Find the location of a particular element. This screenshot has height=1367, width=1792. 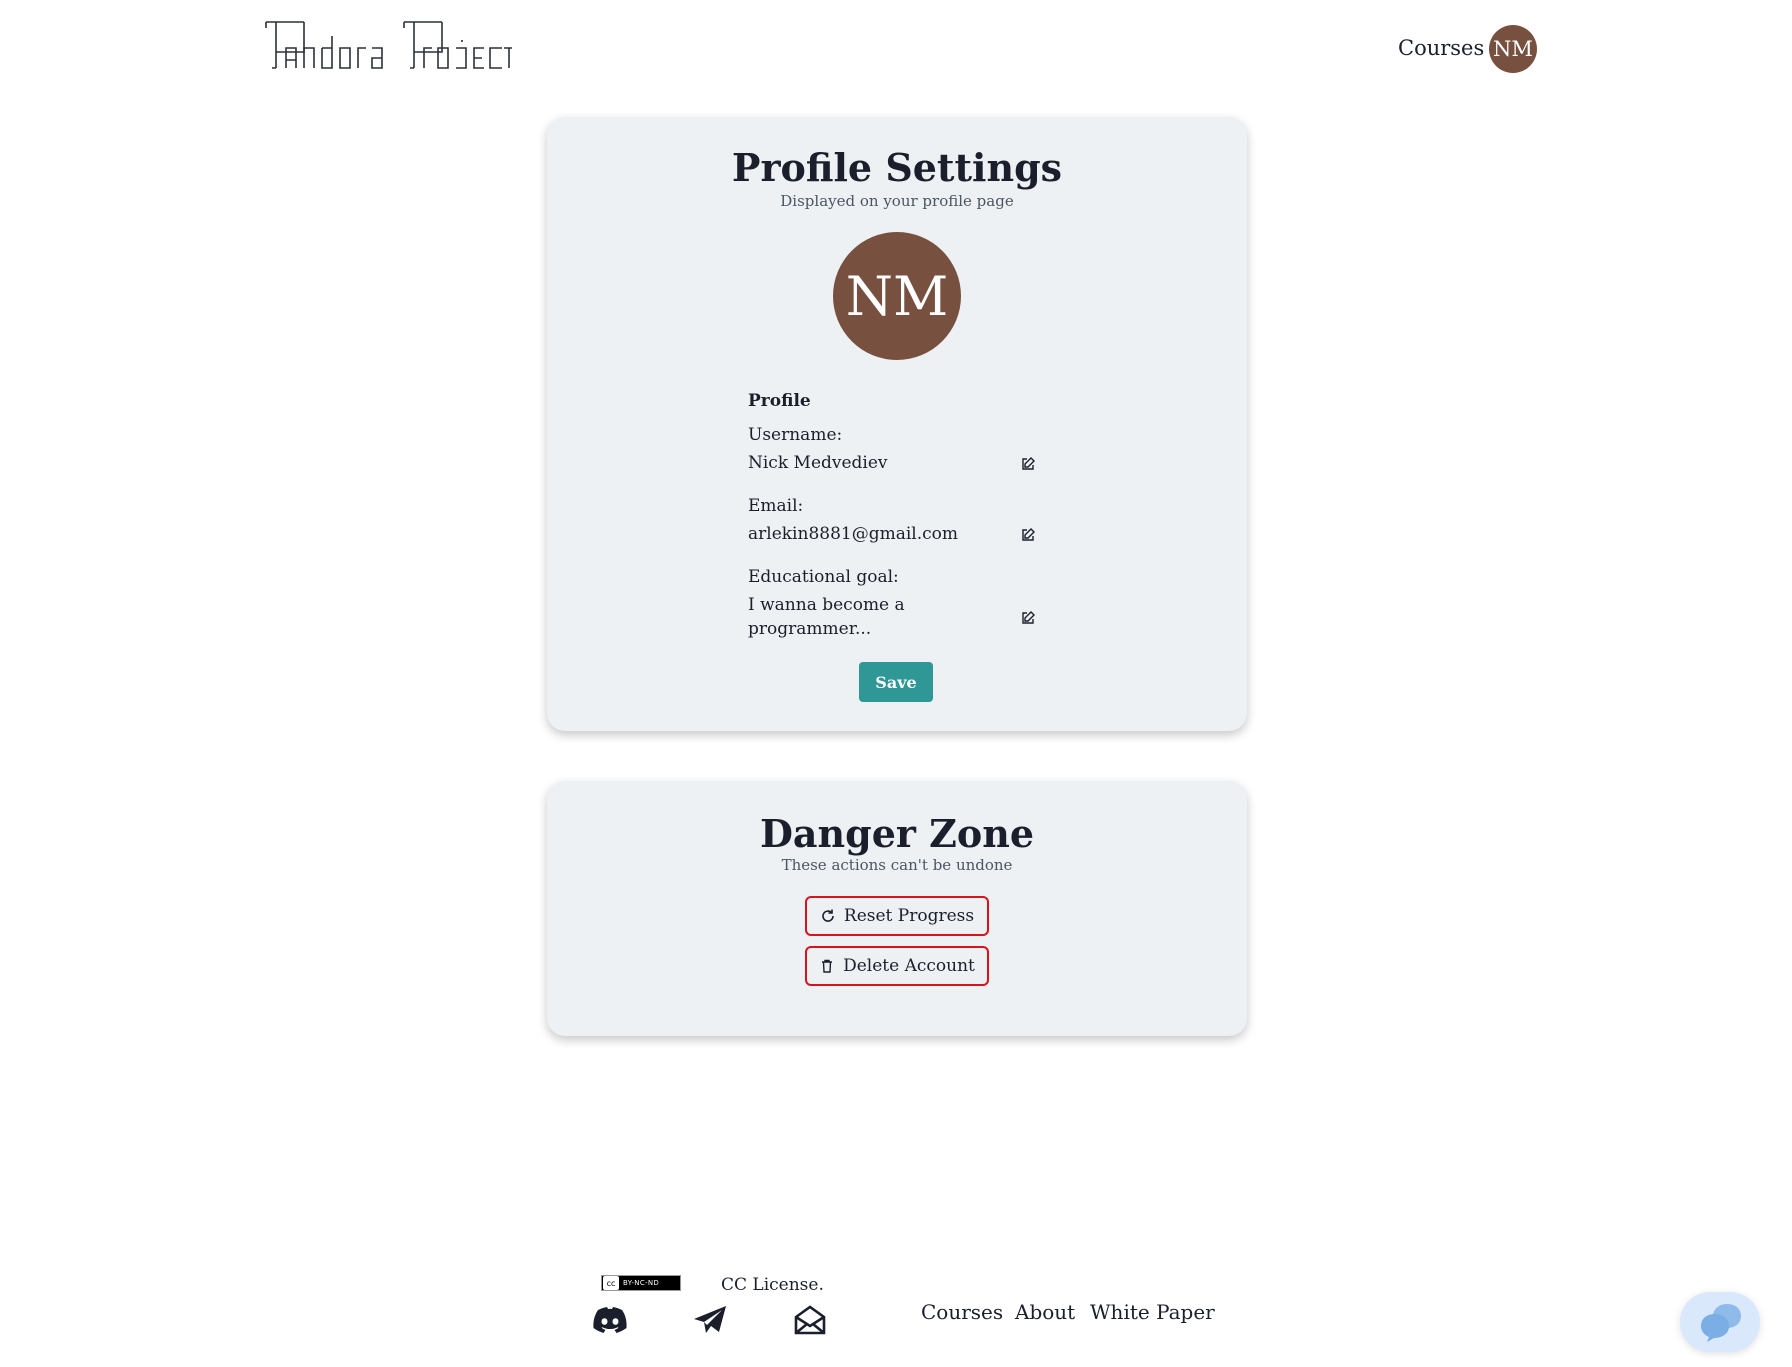

edit-email-icon is located at coordinates (1028, 535).